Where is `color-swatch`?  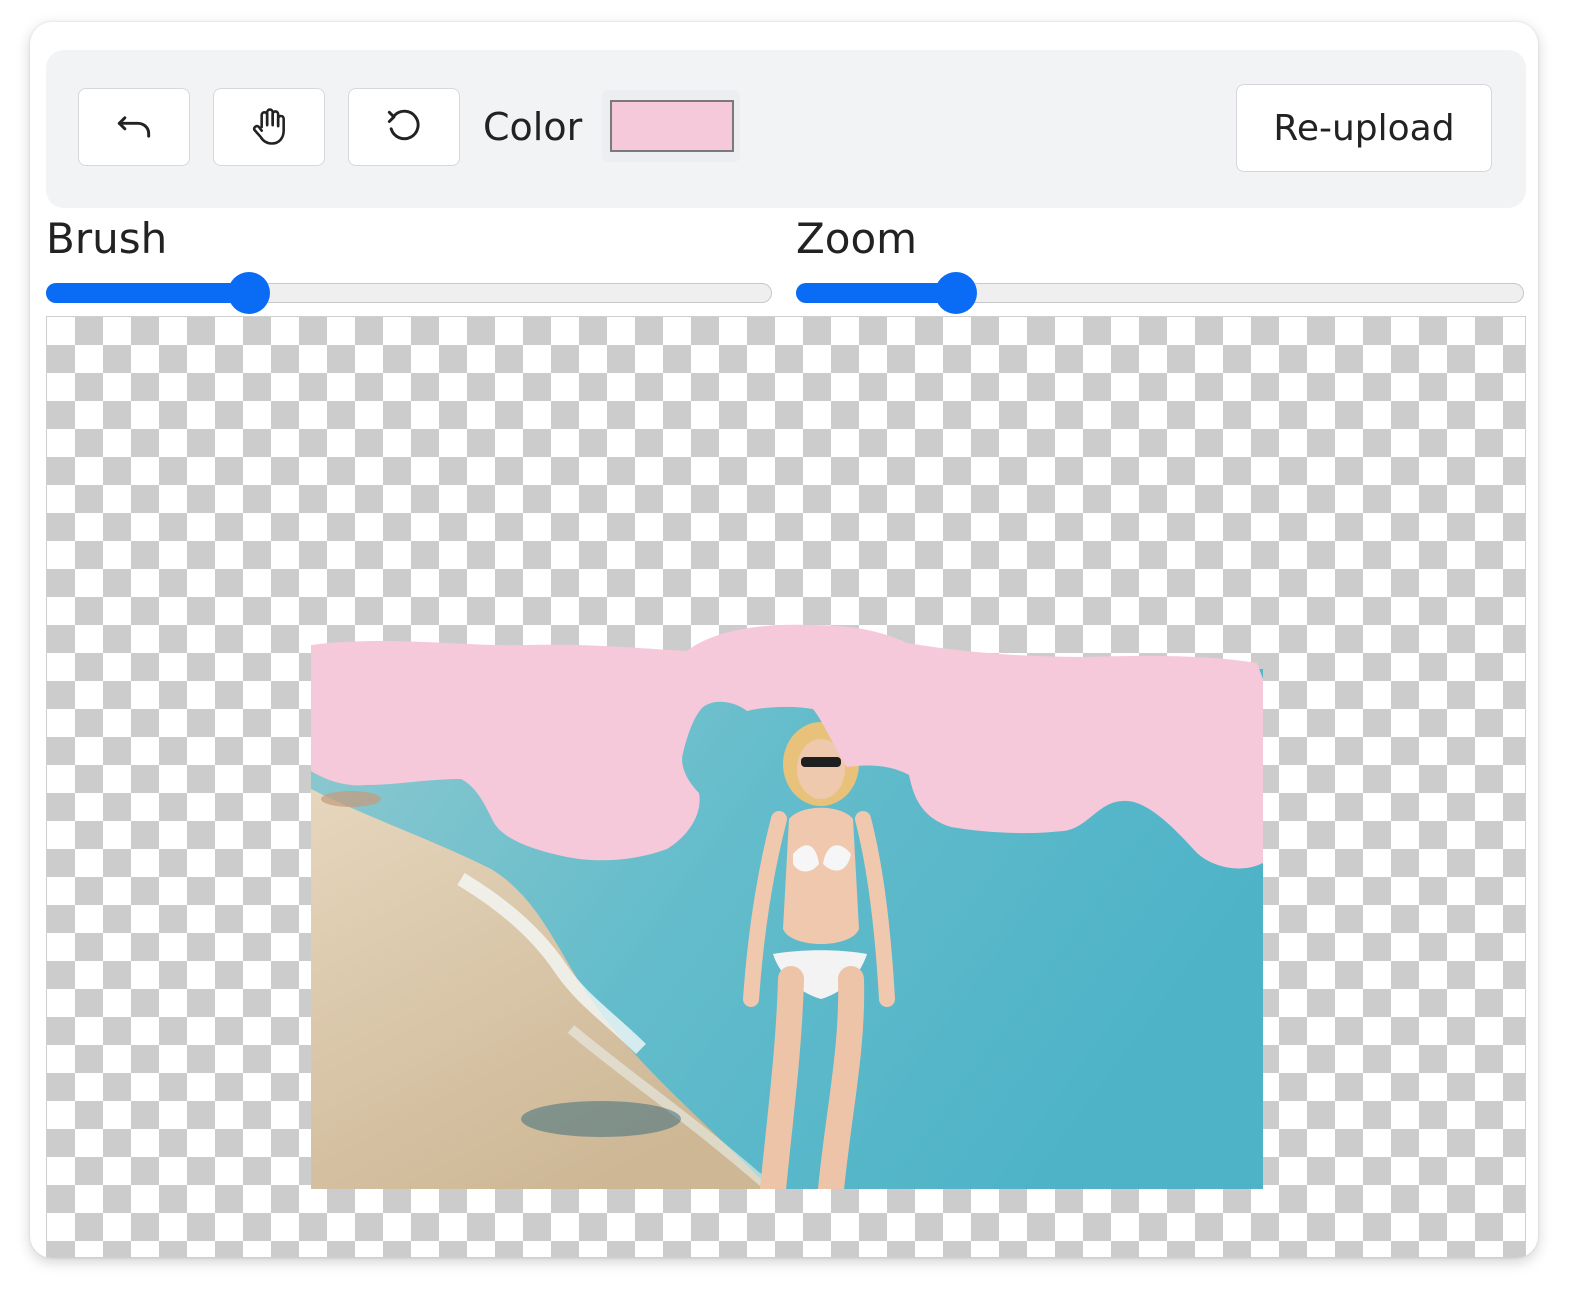
color-swatch is located at coordinates (672, 126).